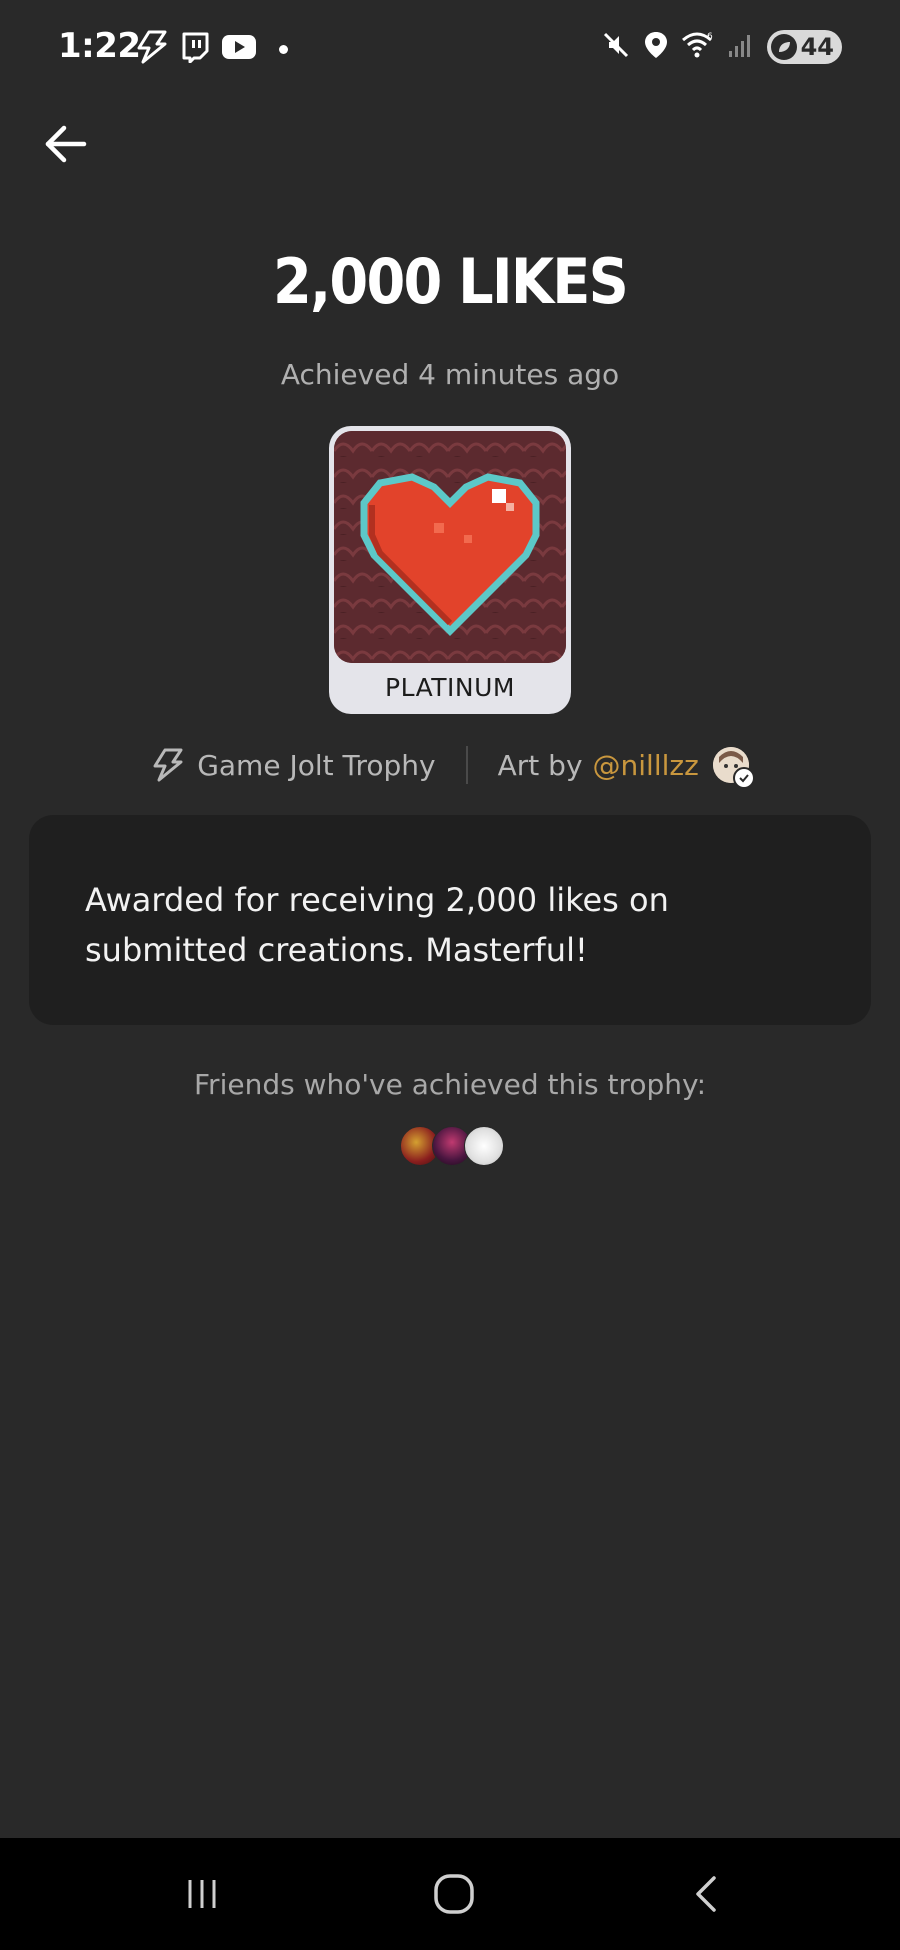 The image size is (900, 1950). Describe the element at coordinates (450, 281) in the screenshot. I see `trophy-title: 2,000 LIKES` at that location.